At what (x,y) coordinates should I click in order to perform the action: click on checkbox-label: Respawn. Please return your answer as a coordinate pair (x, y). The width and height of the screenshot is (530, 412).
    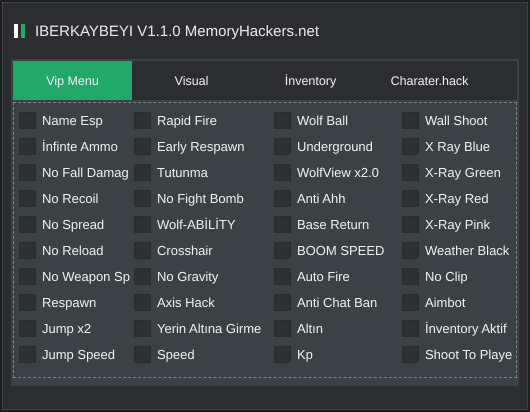
    Looking at the image, I should click on (69, 302).